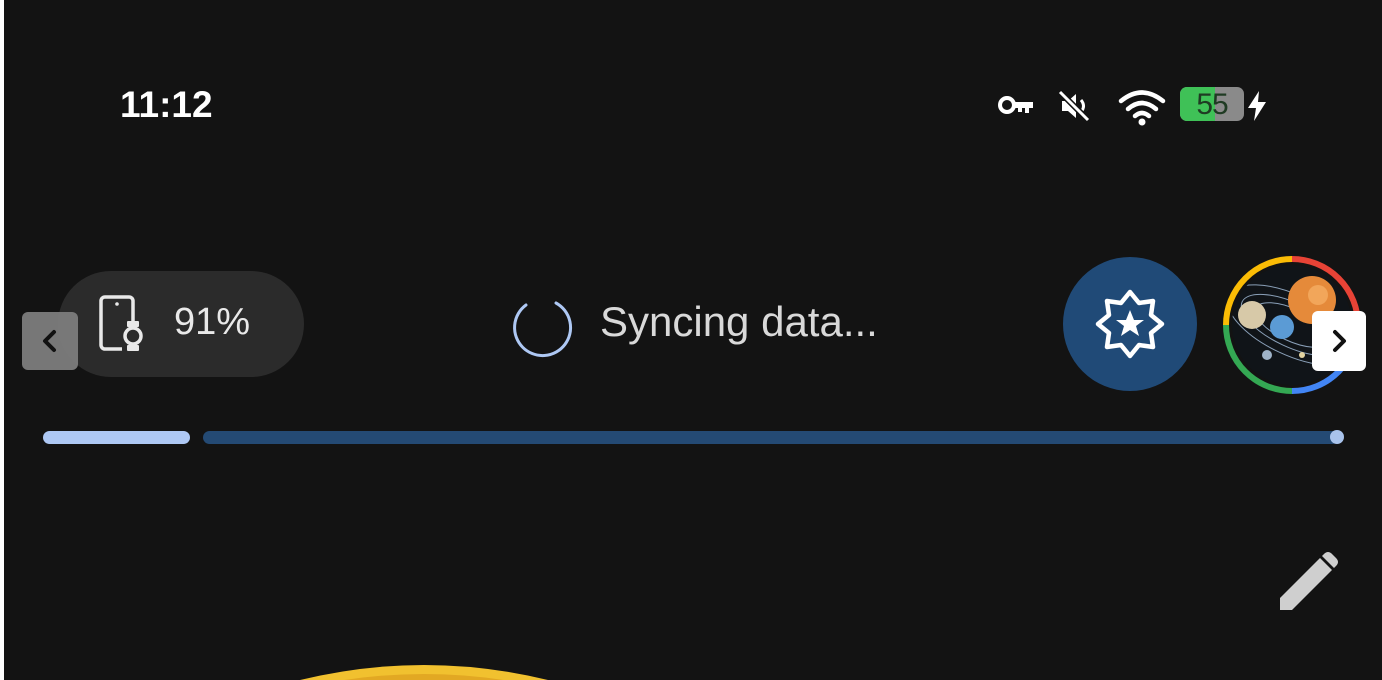  I want to click on page-progress-indicator, so click(694, 438).